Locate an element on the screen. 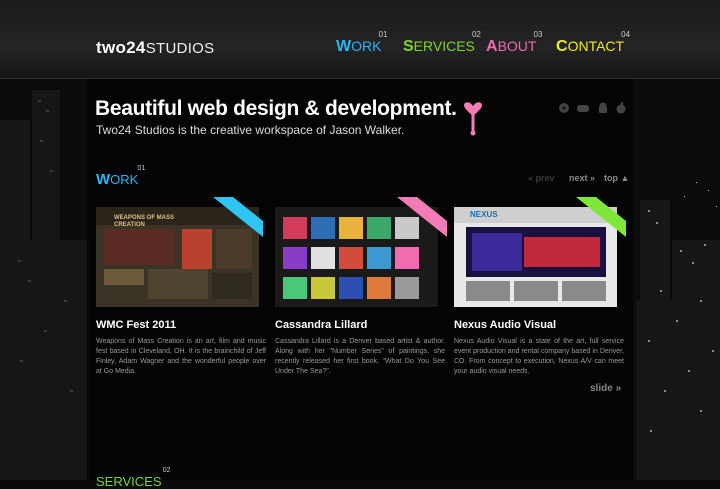 The width and height of the screenshot is (720, 489). card-ribbon-pink is located at coordinates (422, 217).